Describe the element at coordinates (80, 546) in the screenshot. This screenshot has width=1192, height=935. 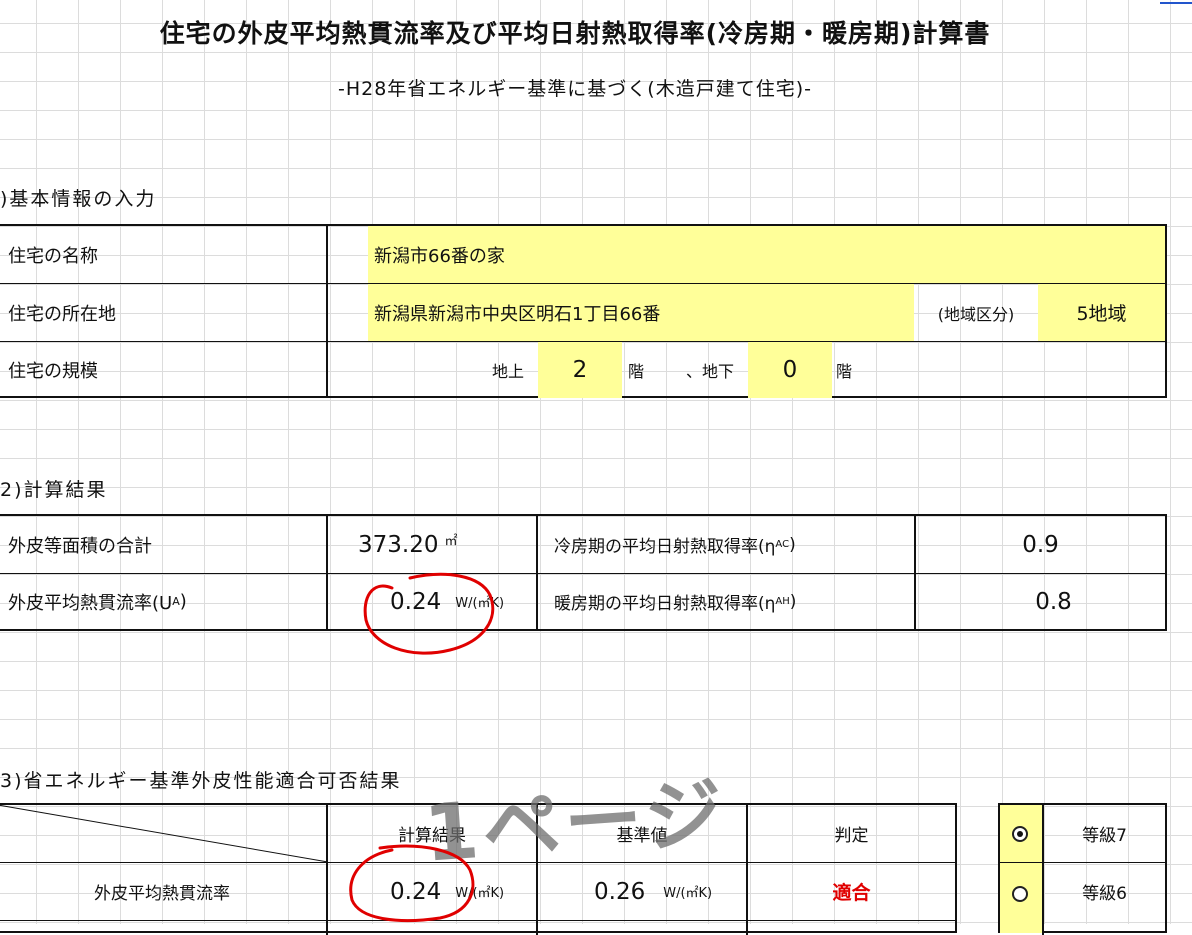
I see `envelope-area-label: 外皮等面積の合計` at that location.